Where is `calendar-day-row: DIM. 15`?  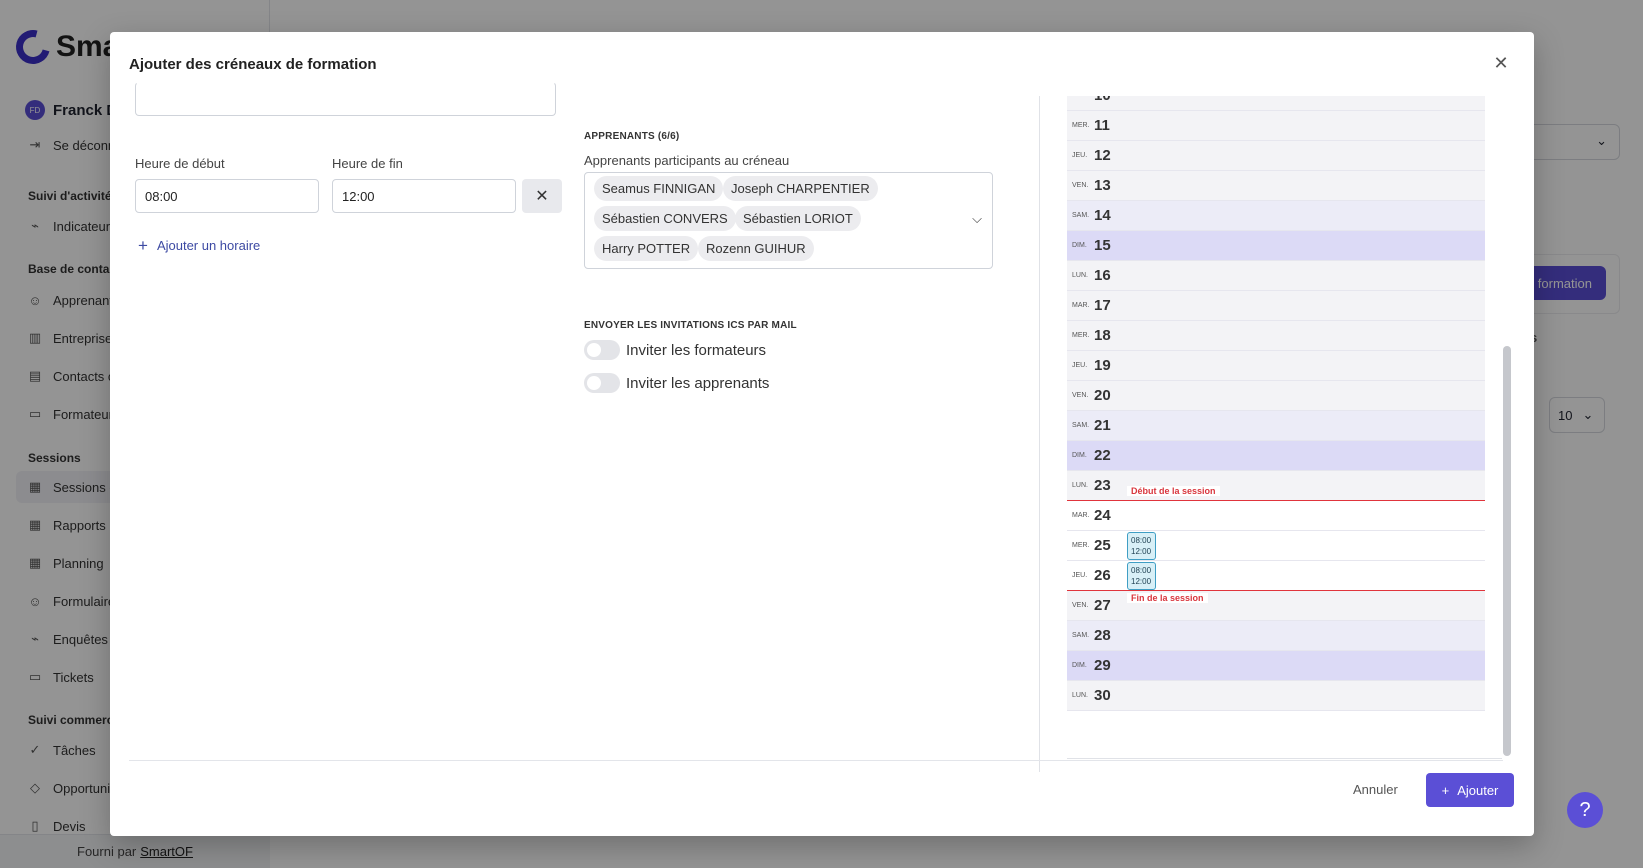 calendar-day-row: DIM. 15 is located at coordinates (1276, 246).